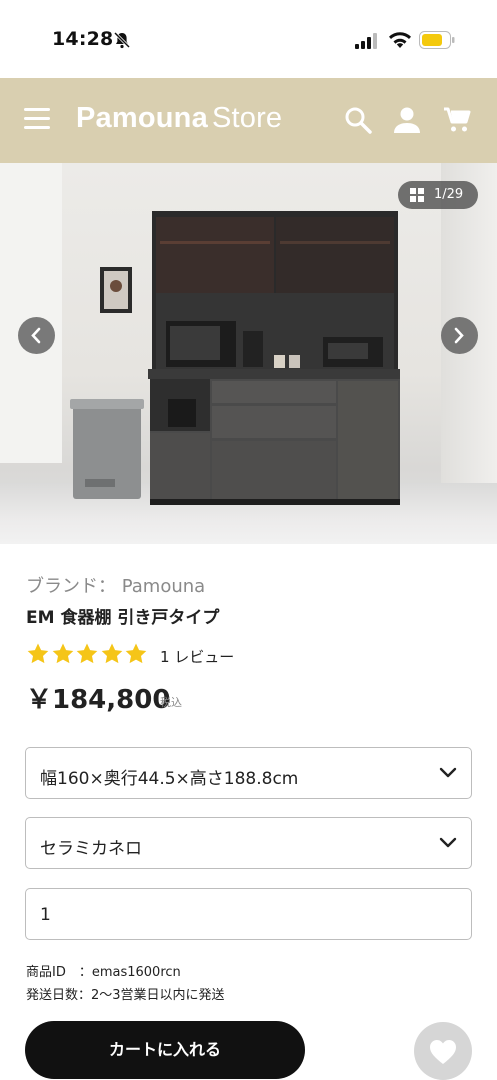 The height and width of the screenshot is (1080, 497). I want to click on cart-icon, so click(457, 120).